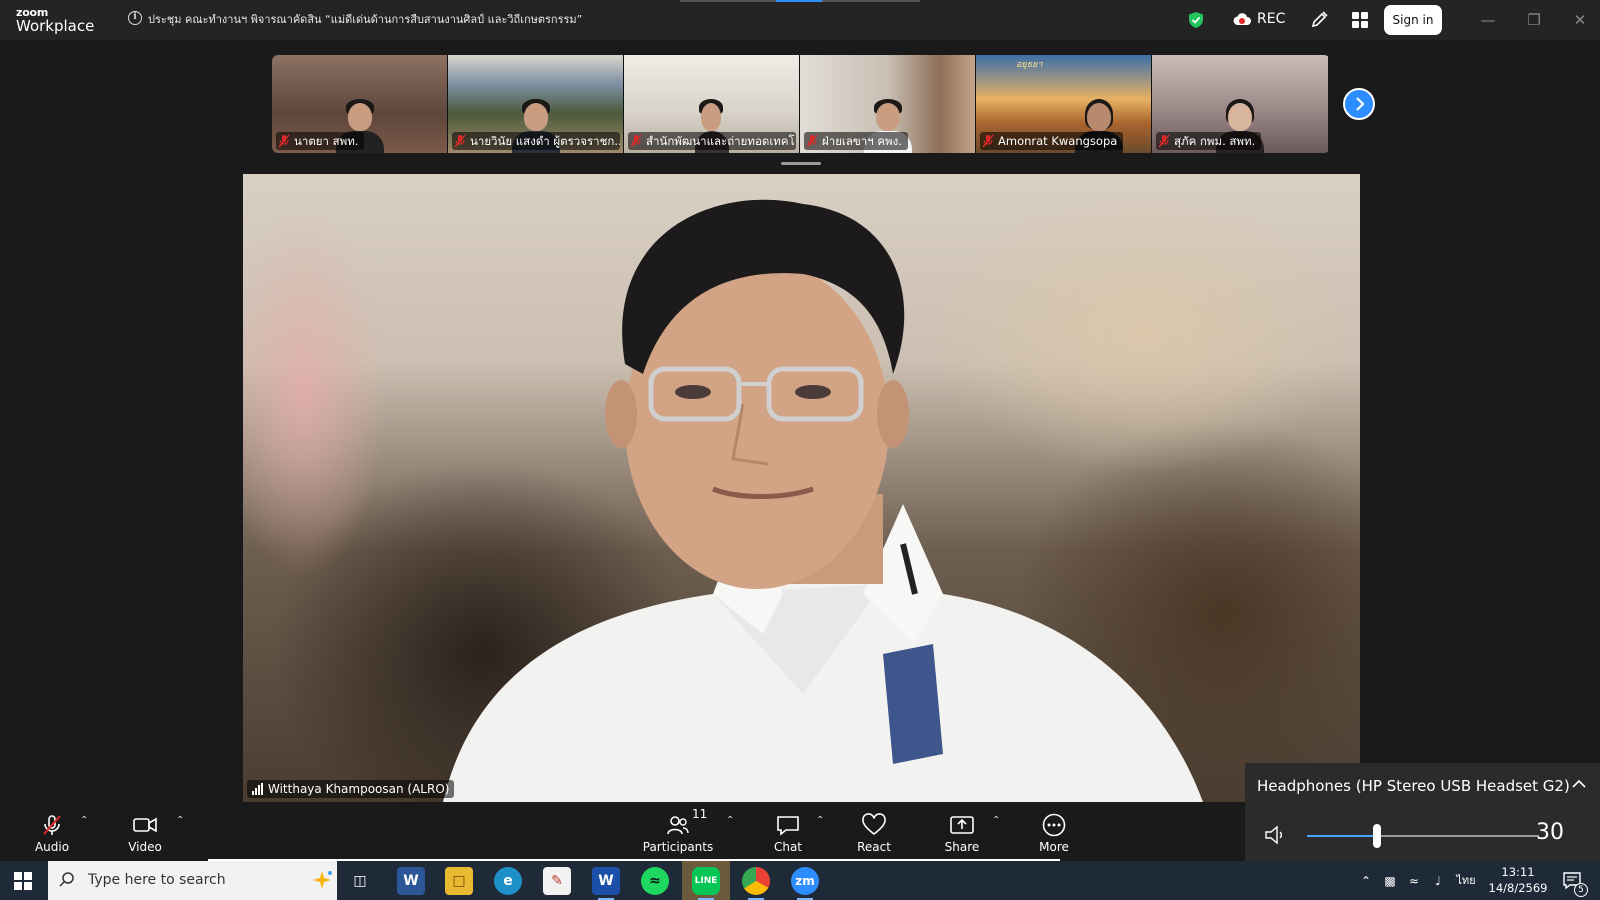  I want to click on edge-browser-icon: e, so click(508, 881).